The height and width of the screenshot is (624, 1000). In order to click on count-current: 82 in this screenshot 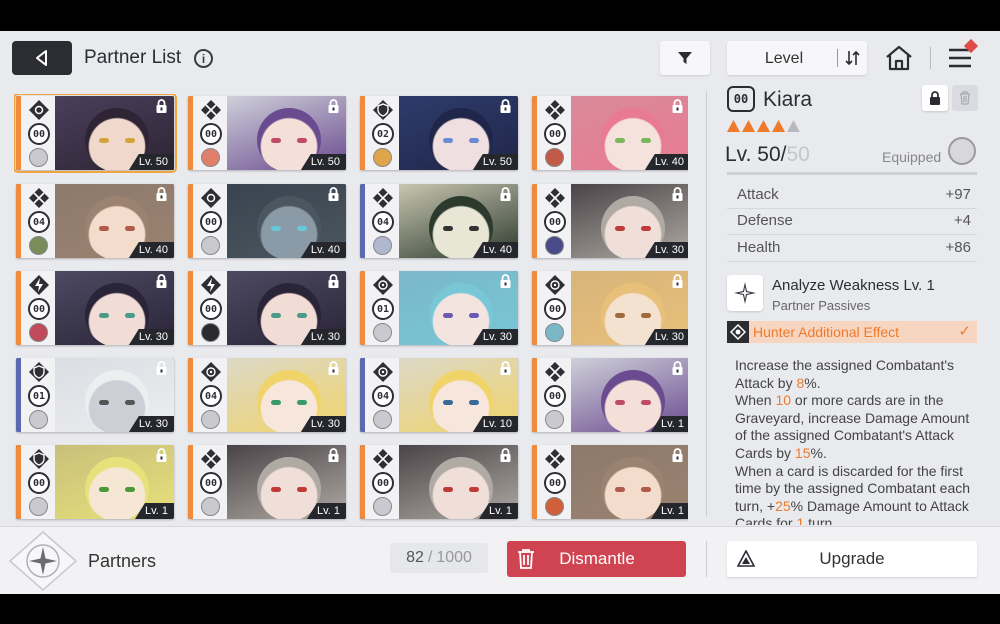, I will do `click(415, 557)`.